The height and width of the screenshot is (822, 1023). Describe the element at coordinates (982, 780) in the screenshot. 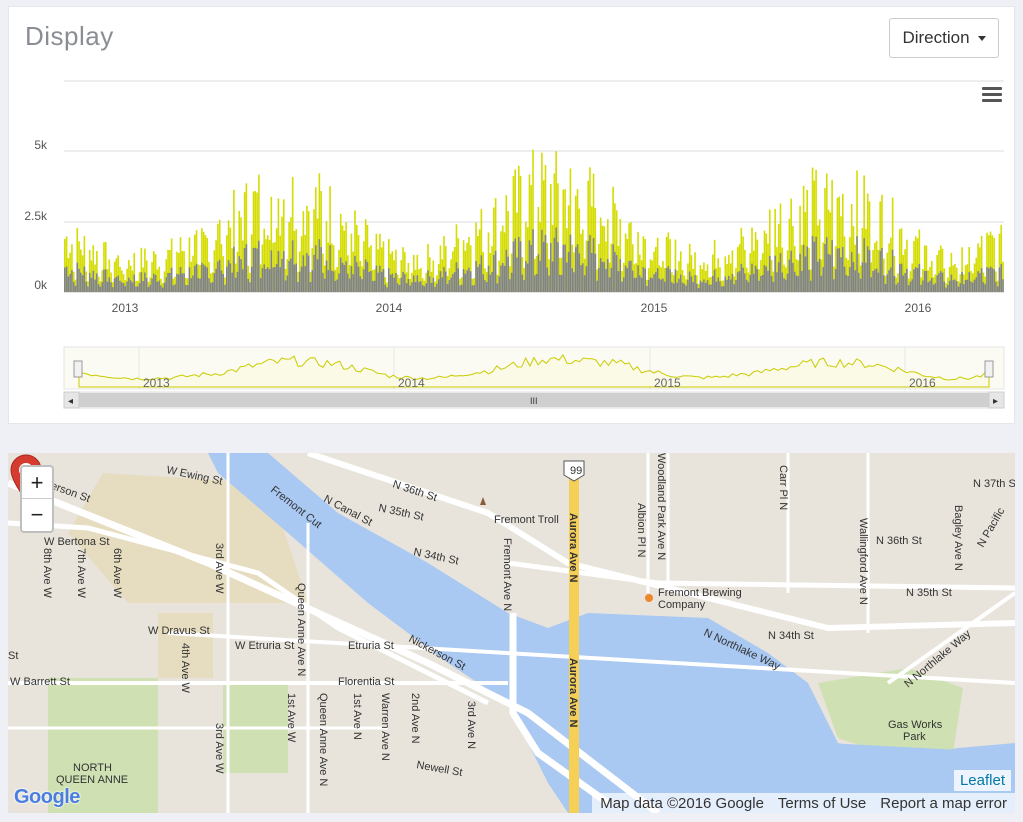

I see `leaflet-link: Leaflet` at that location.